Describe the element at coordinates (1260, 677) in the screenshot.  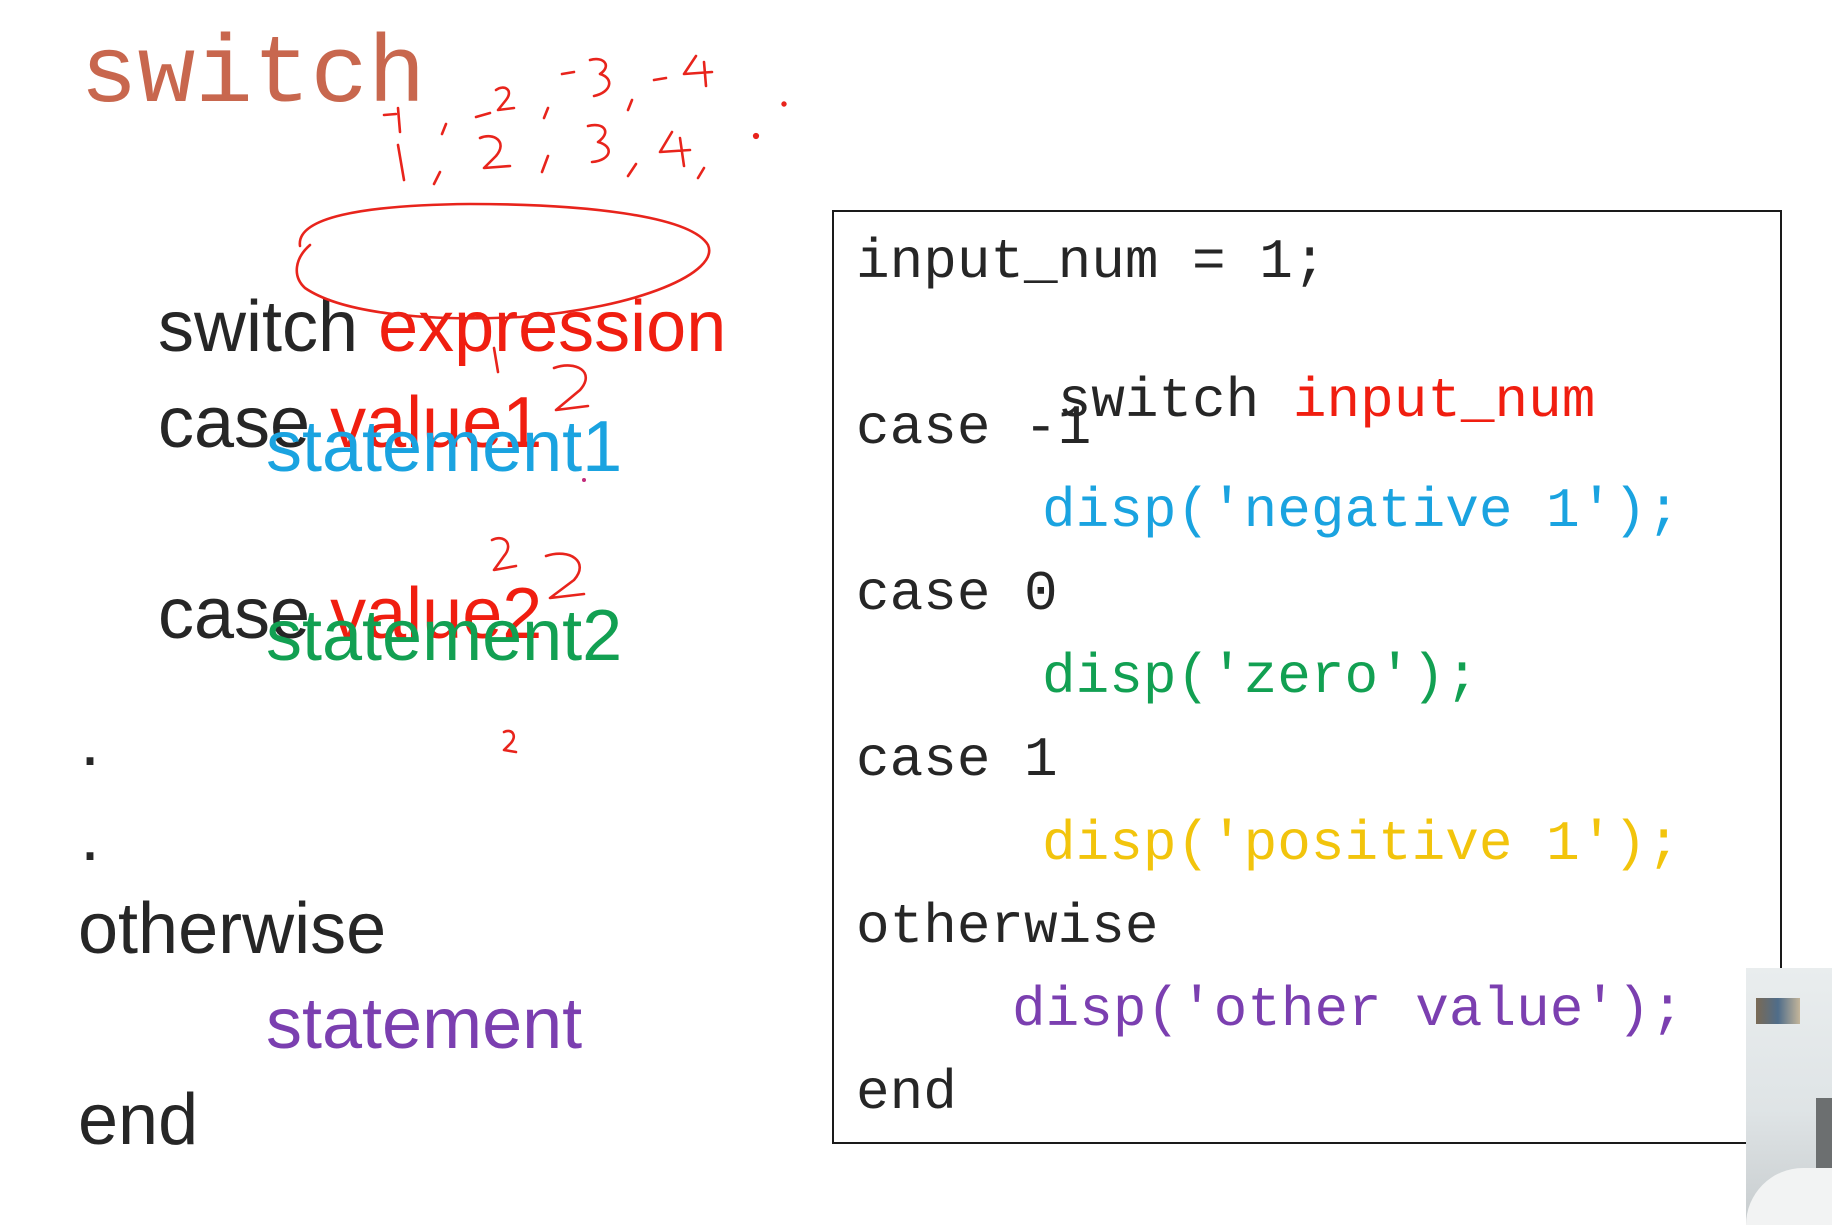
I see `code-disp-zero: disp('zero');` at that location.